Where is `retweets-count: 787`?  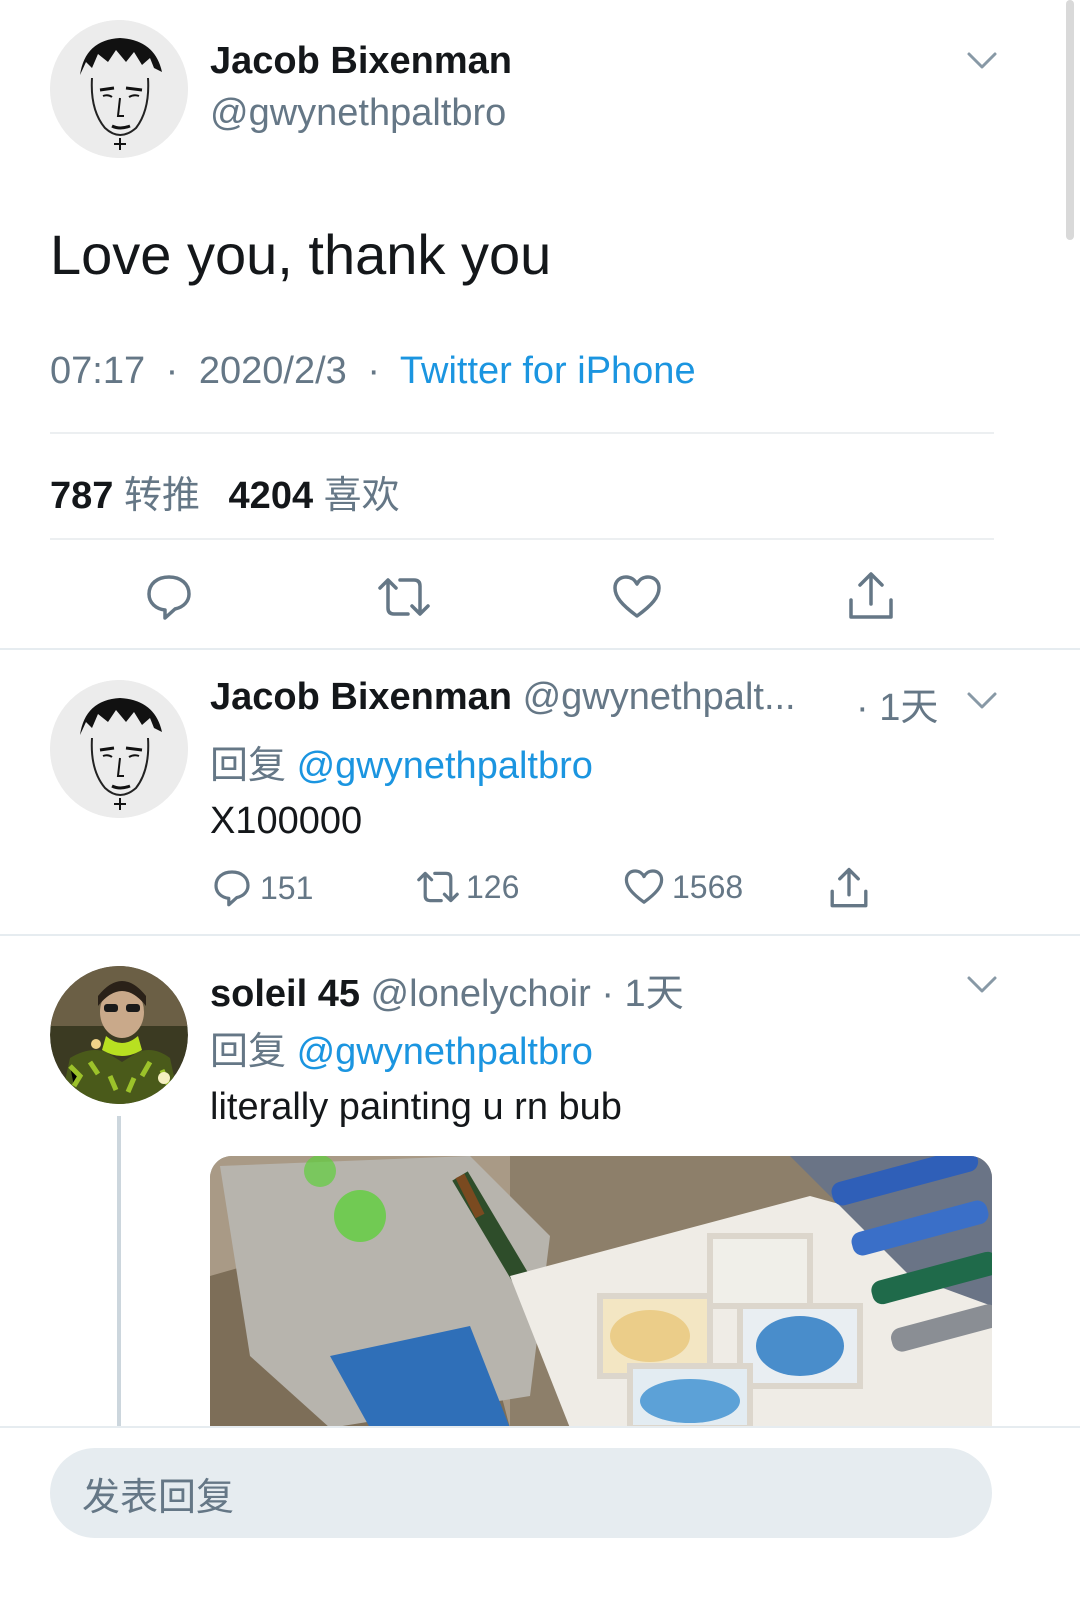
retweets-count: 787 is located at coordinates (82, 496).